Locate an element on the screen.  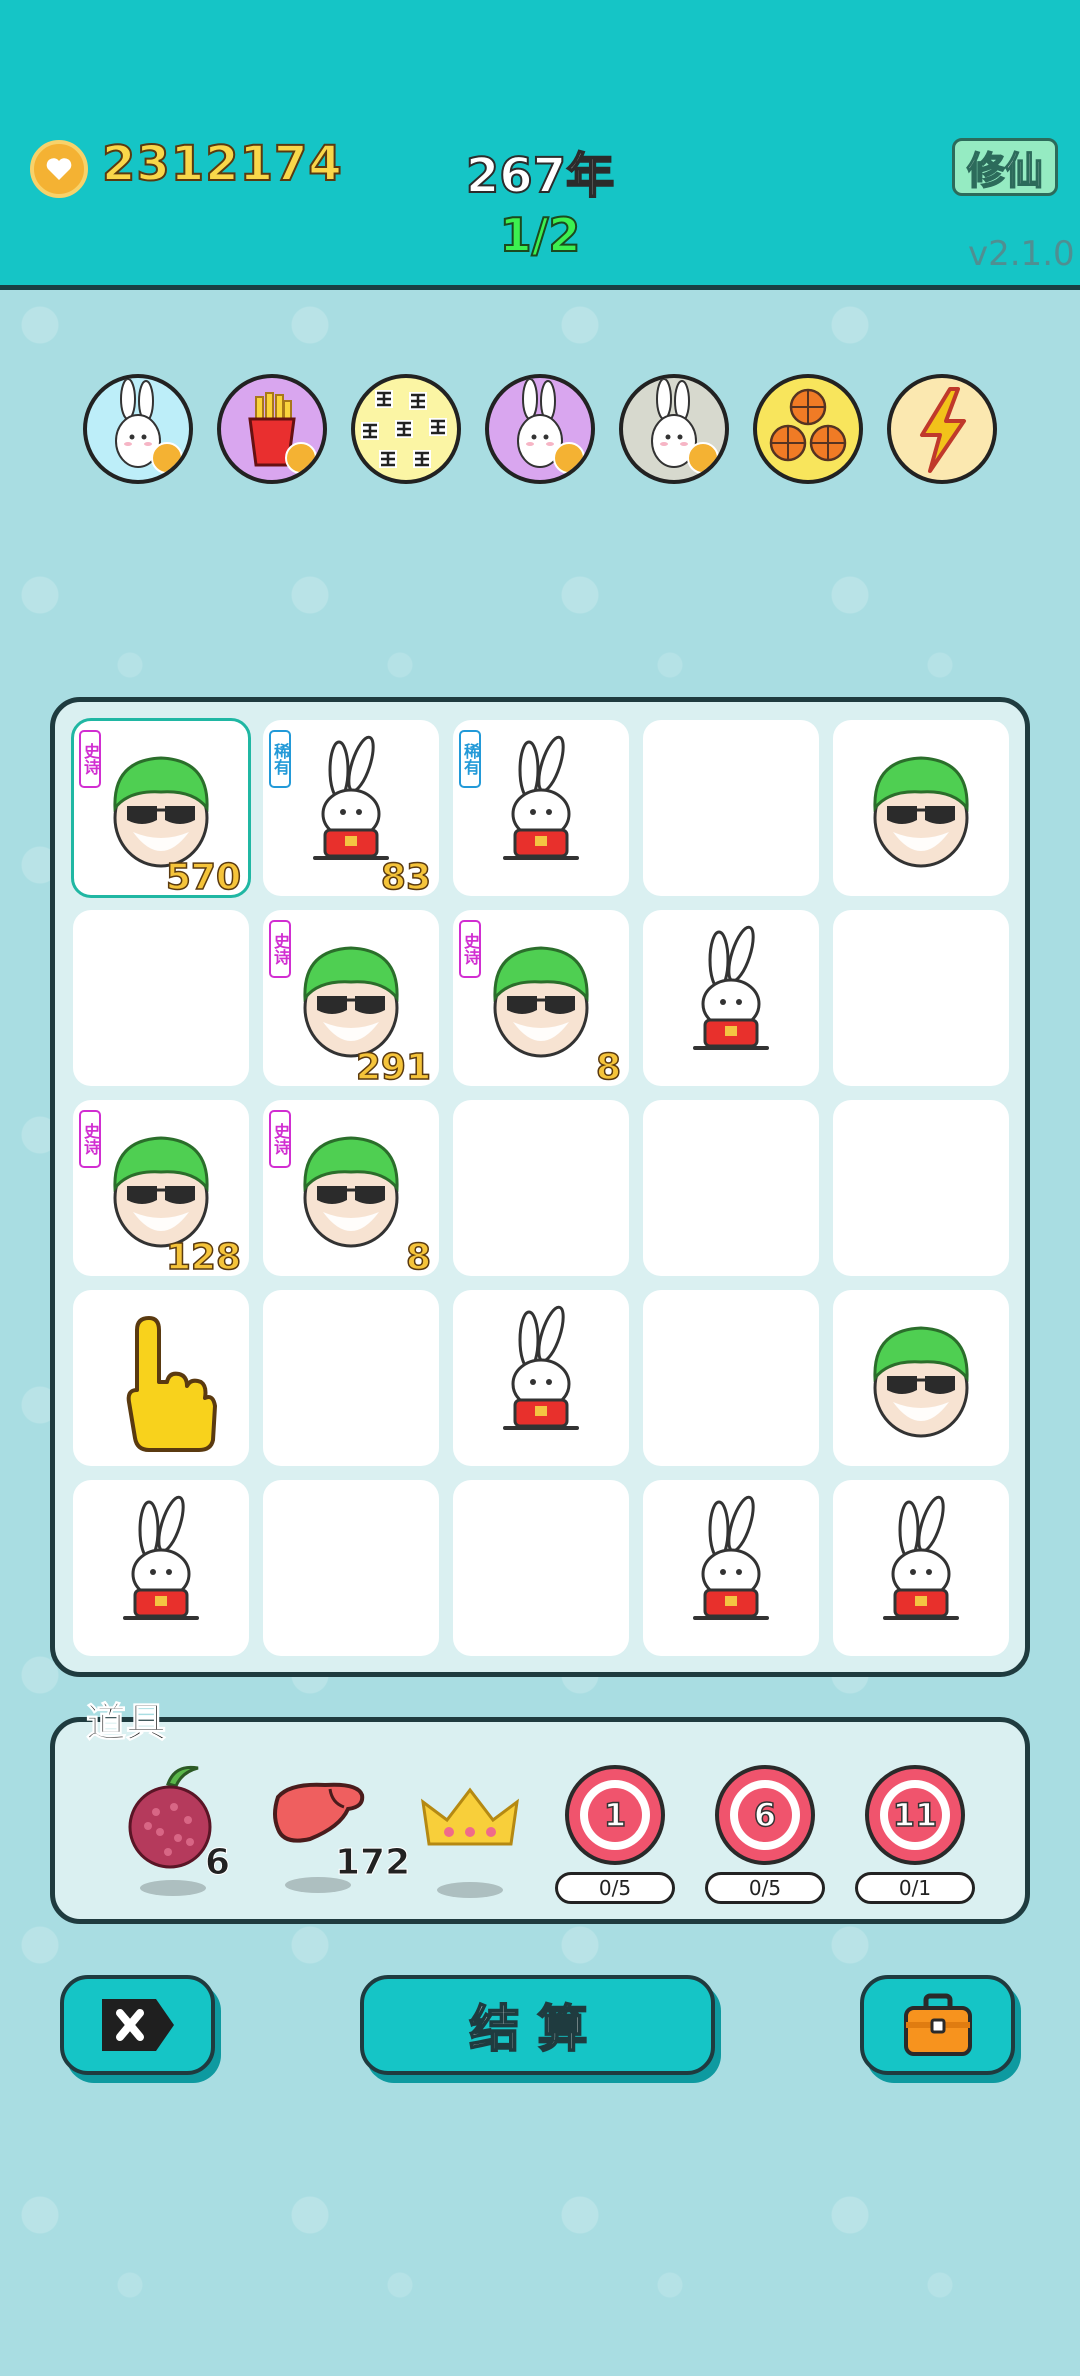
crown-item is located at coordinates (470, 1842).